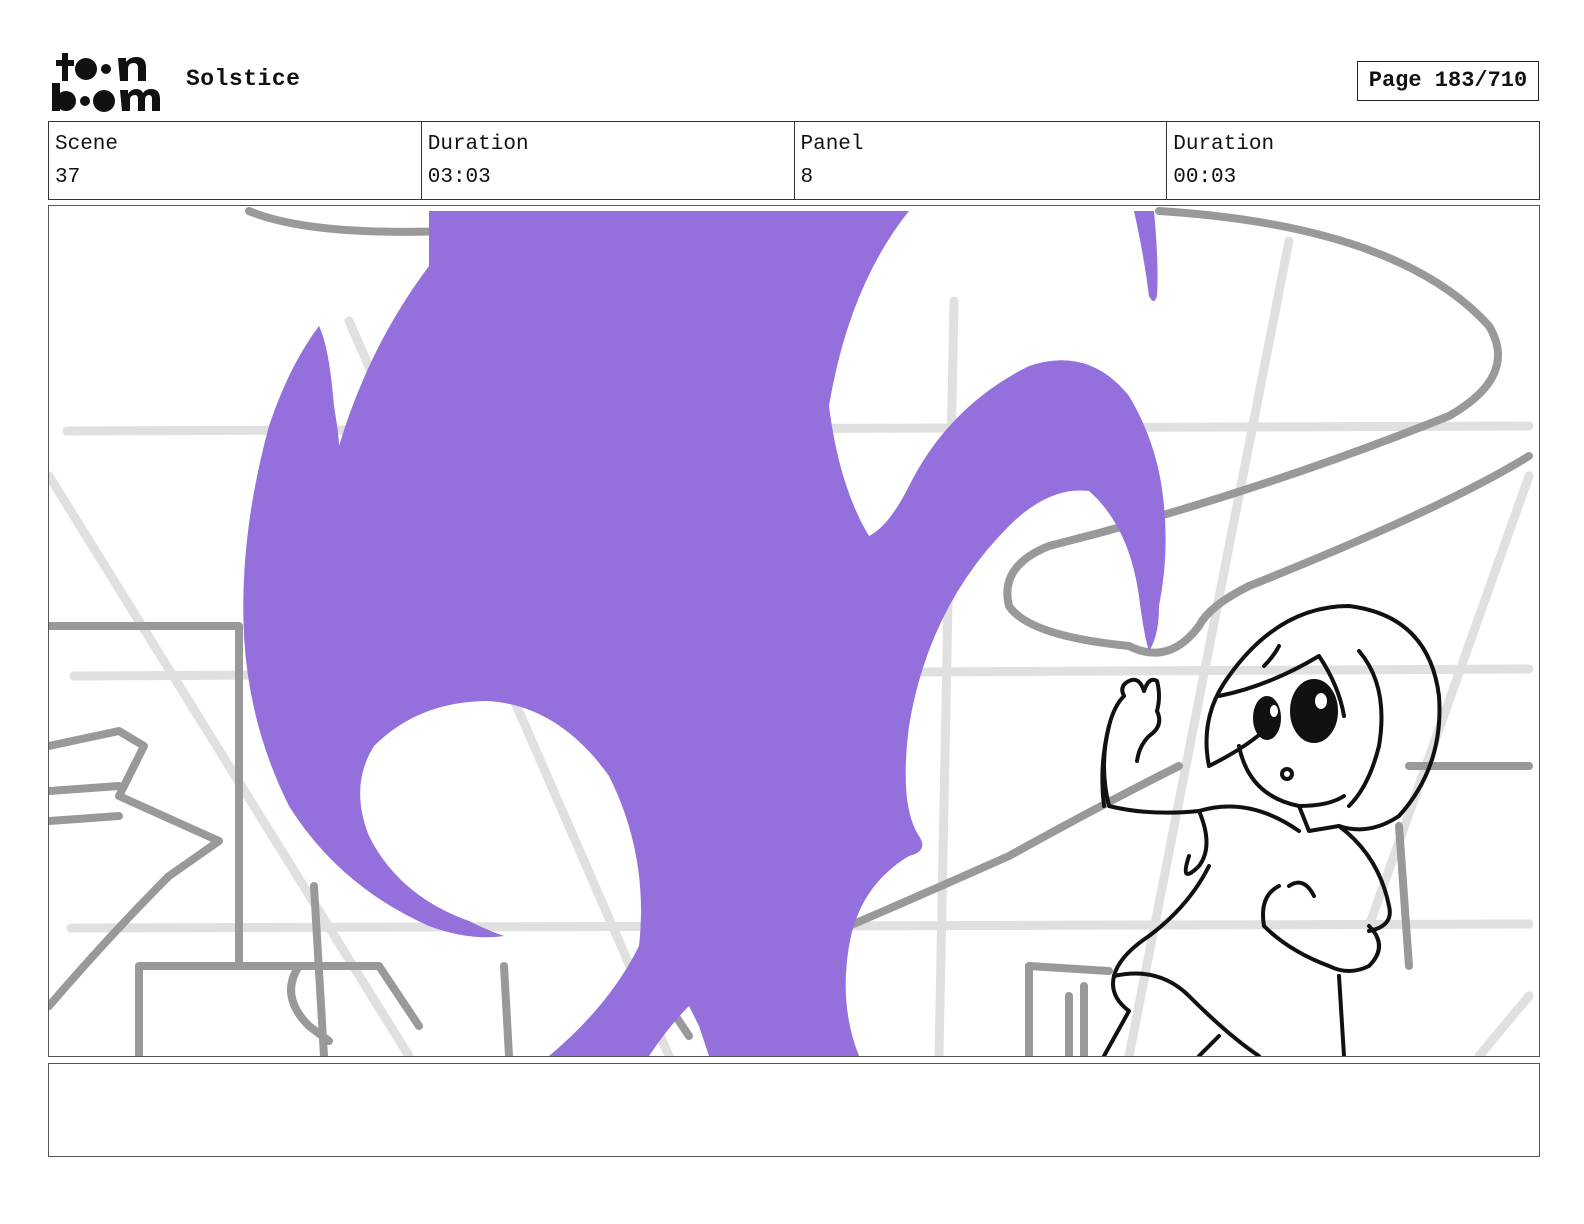 The height and width of the screenshot is (1224, 1584). I want to click on panel-notes-box, so click(794, 1110).